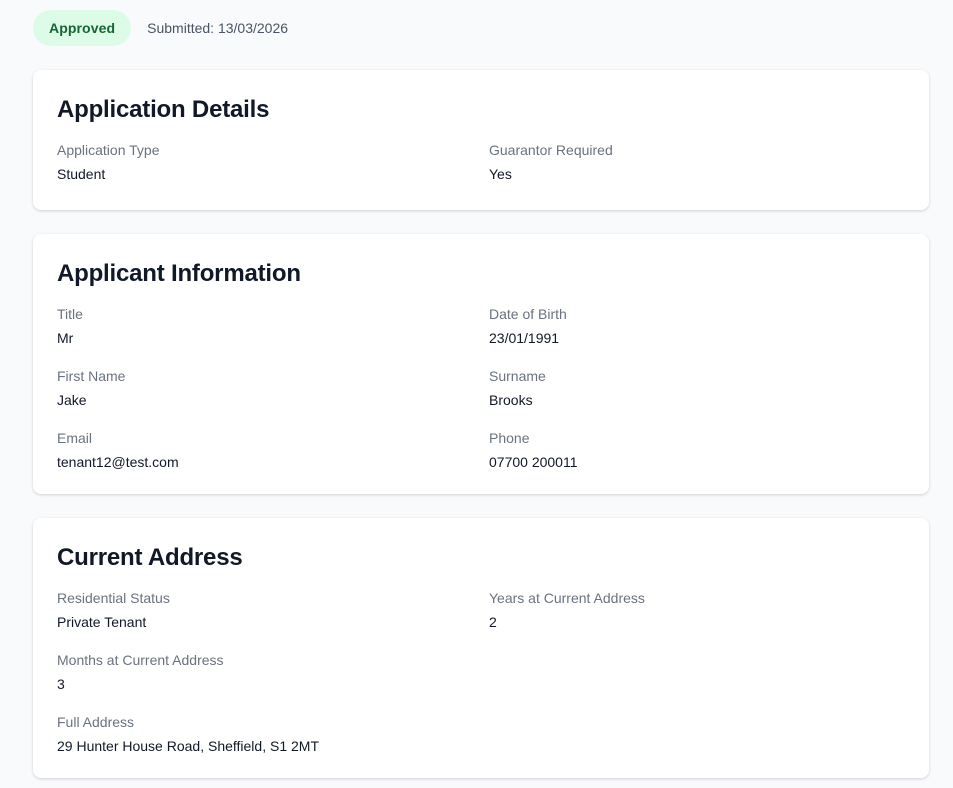 This screenshot has height=788, width=953. Describe the element at coordinates (113, 598) in the screenshot. I see `field-label: Residential Status` at that location.